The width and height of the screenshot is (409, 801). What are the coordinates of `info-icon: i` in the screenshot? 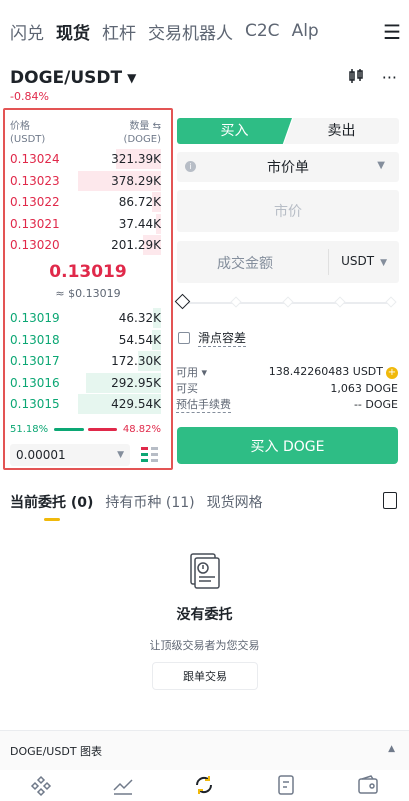 It's located at (190, 166).